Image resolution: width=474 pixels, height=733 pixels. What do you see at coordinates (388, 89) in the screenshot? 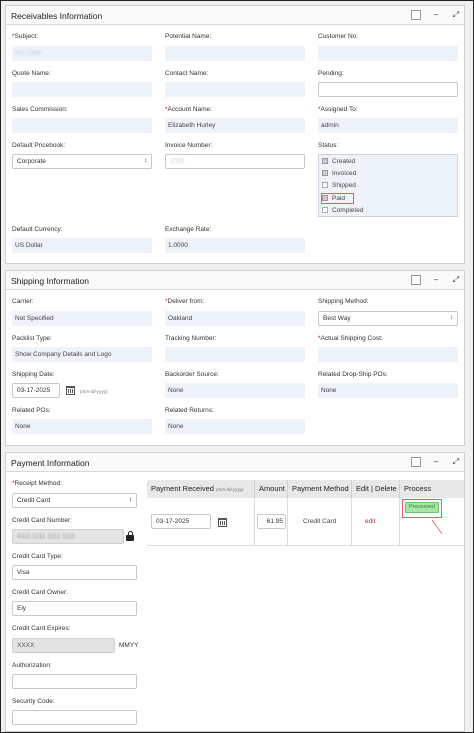
I see `pending-input` at bounding box center [388, 89].